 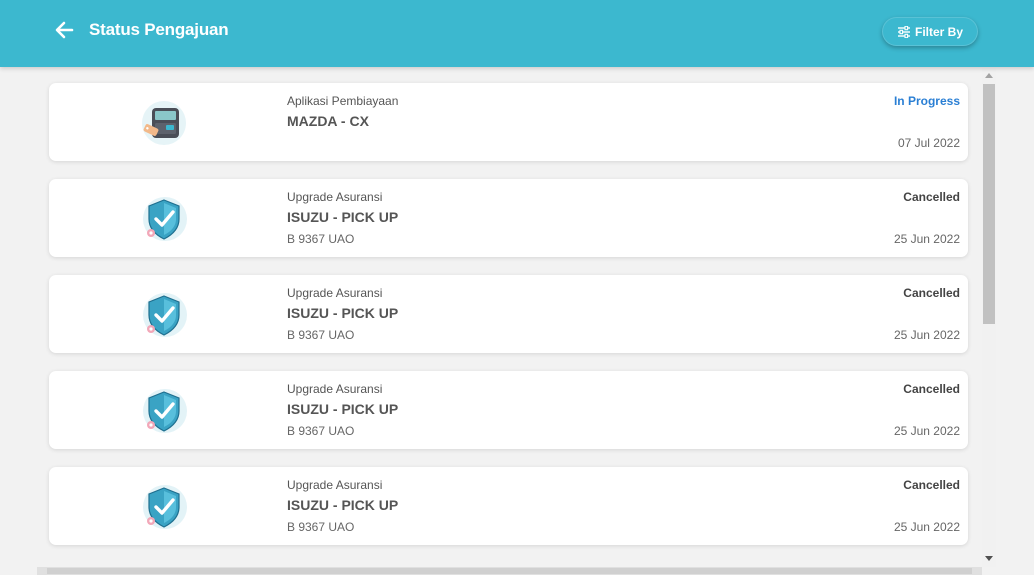 What do you see at coordinates (989, 204) in the screenshot?
I see `scrollbar-thumb` at bounding box center [989, 204].